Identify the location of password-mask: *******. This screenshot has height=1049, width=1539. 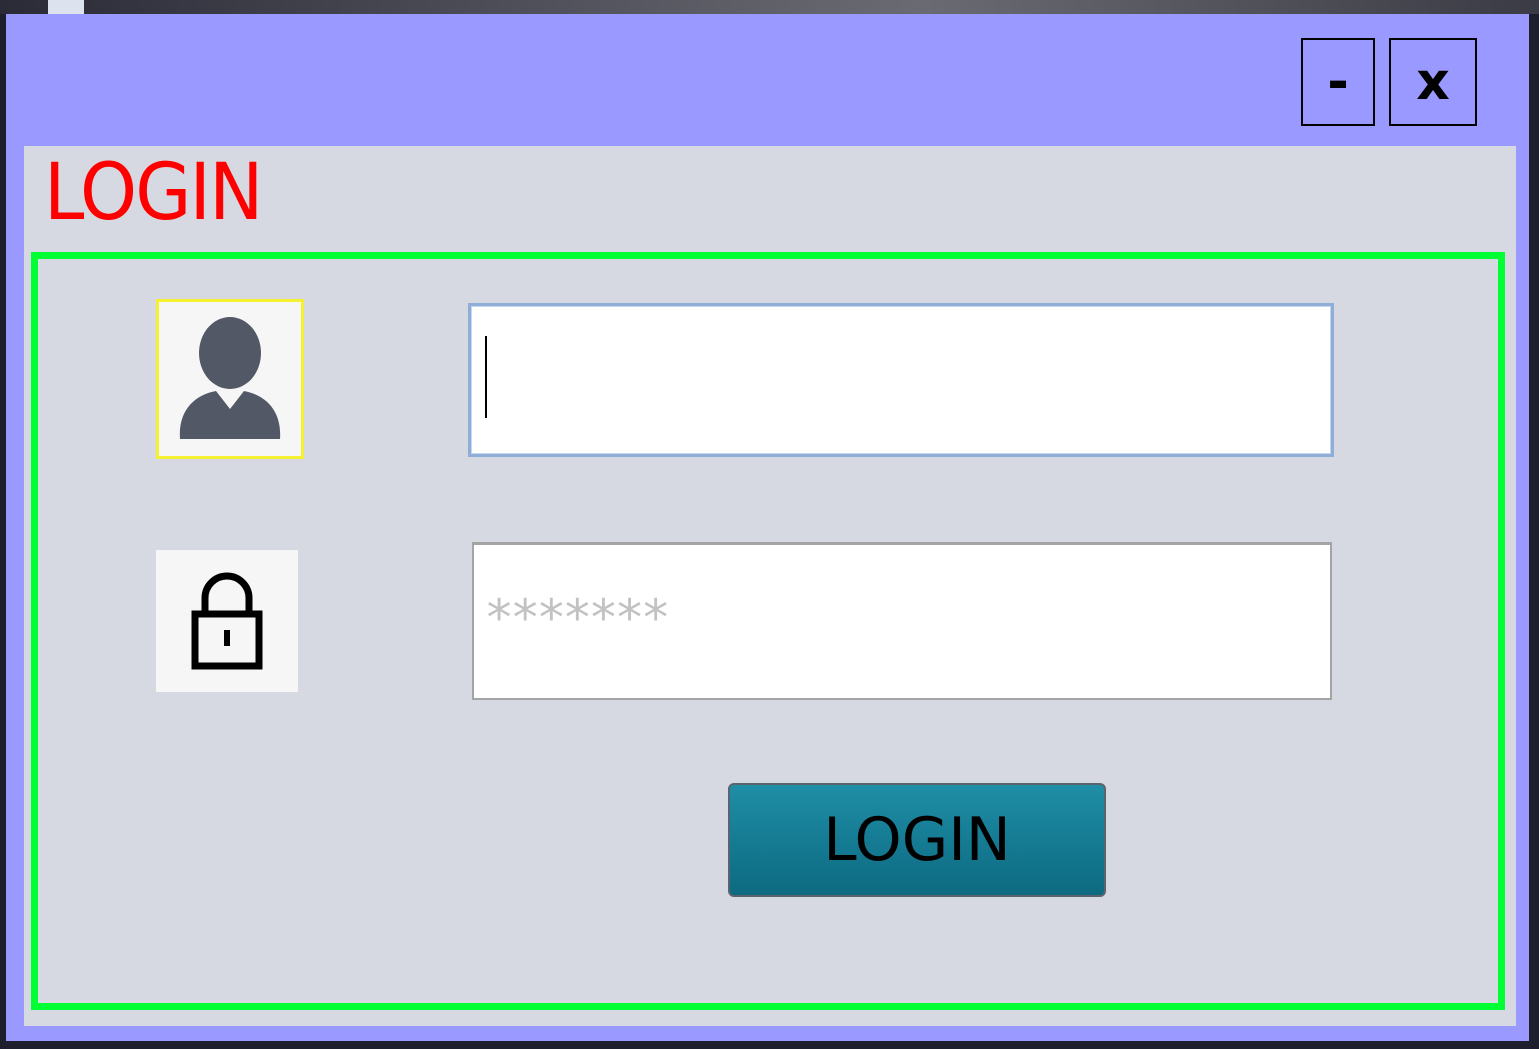
(577, 618).